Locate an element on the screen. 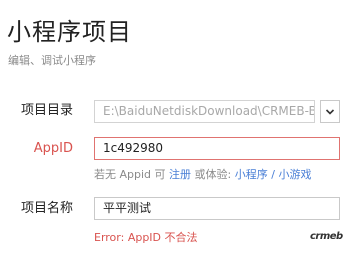 The image size is (356, 269). appid-input: 1c492980 is located at coordinates (217, 148).